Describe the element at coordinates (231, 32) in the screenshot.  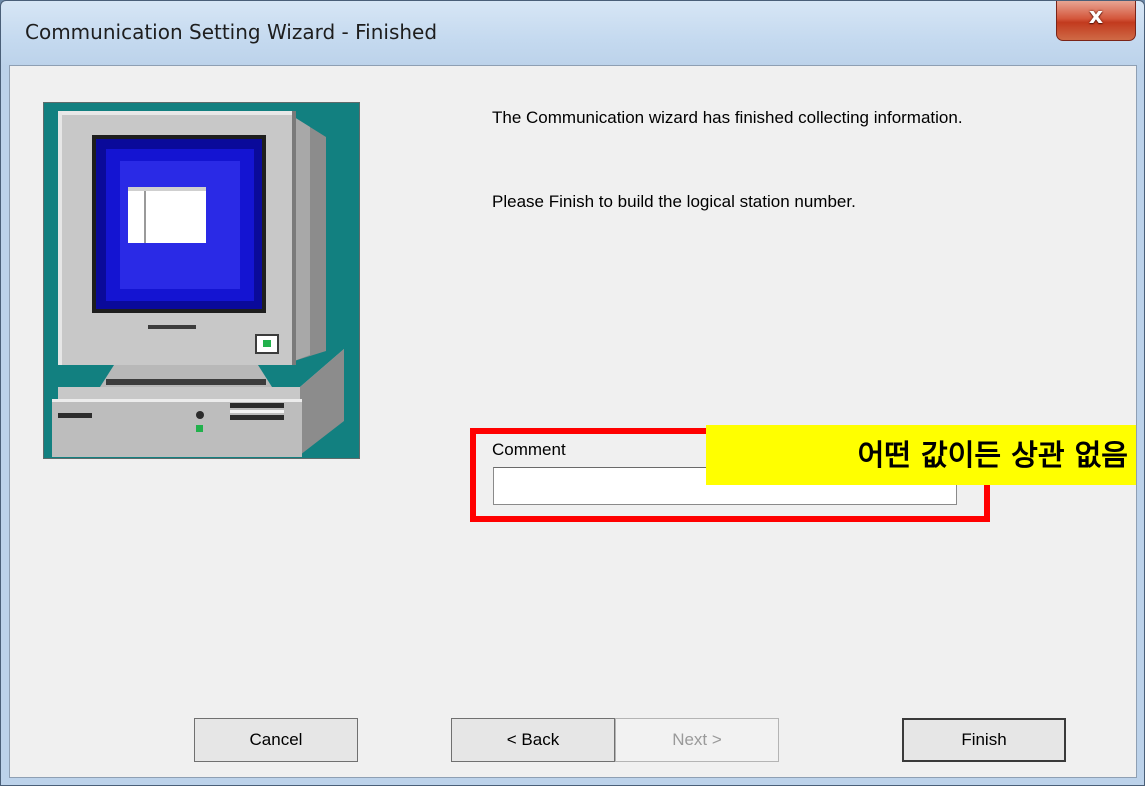
I see `window-title: Communication Setting Wizard - Finished` at that location.